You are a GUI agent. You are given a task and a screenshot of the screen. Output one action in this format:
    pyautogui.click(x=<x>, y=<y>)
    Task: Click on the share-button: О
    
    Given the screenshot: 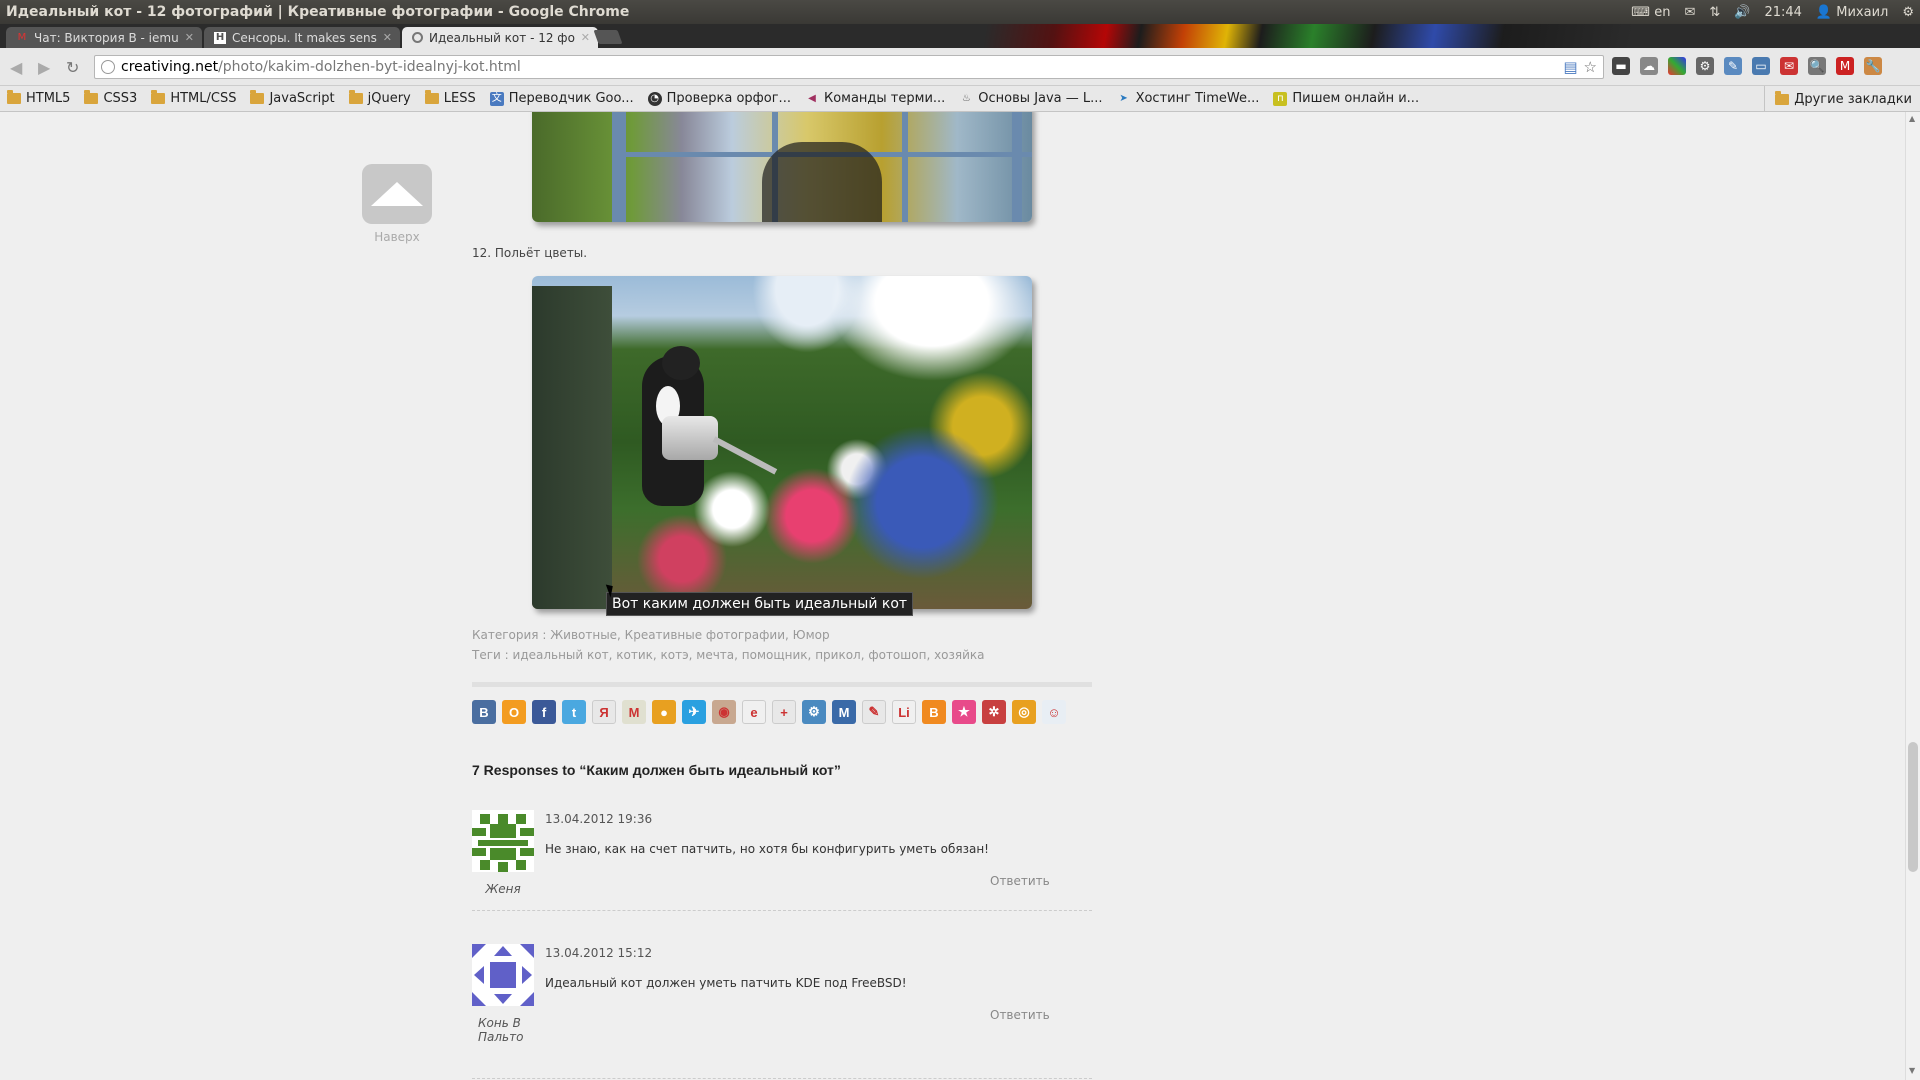 What is the action you would take?
    pyautogui.click(x=514, y=712)
    